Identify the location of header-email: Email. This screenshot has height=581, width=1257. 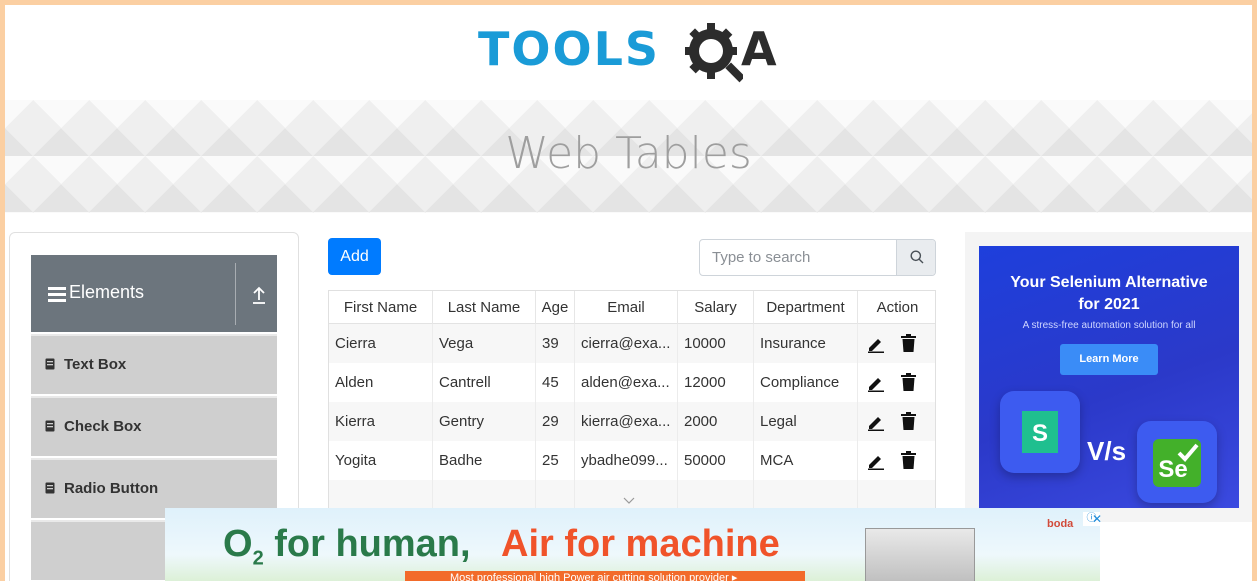
(626, 307).